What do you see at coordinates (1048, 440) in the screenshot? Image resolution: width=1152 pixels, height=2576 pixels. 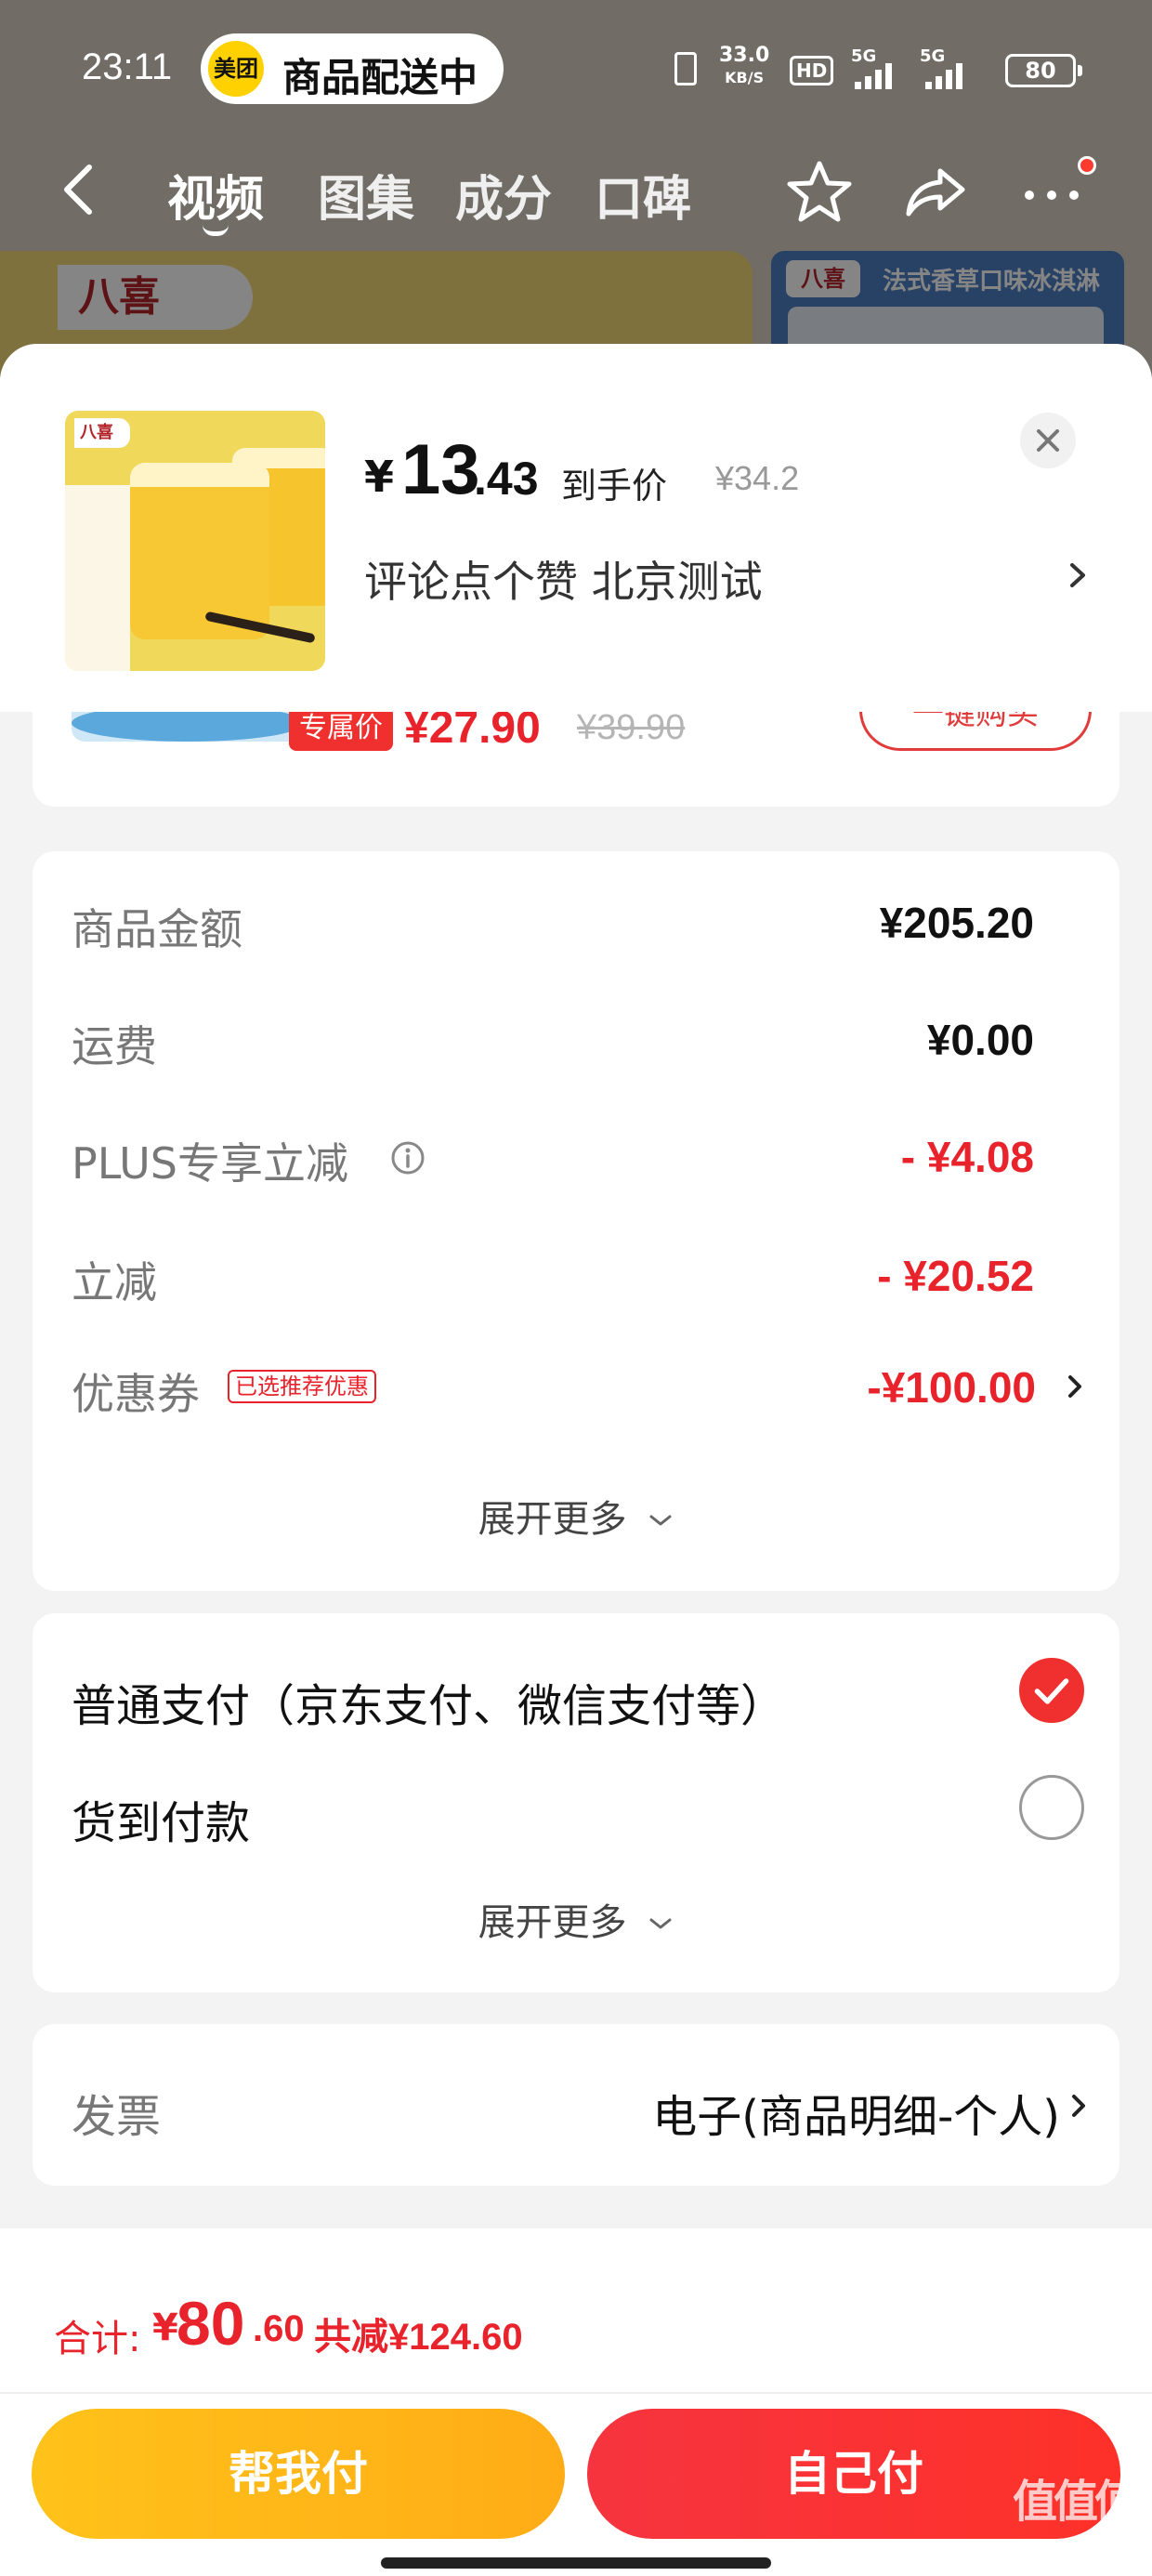 I see `close-icon` at bounding box center [1048, 440].